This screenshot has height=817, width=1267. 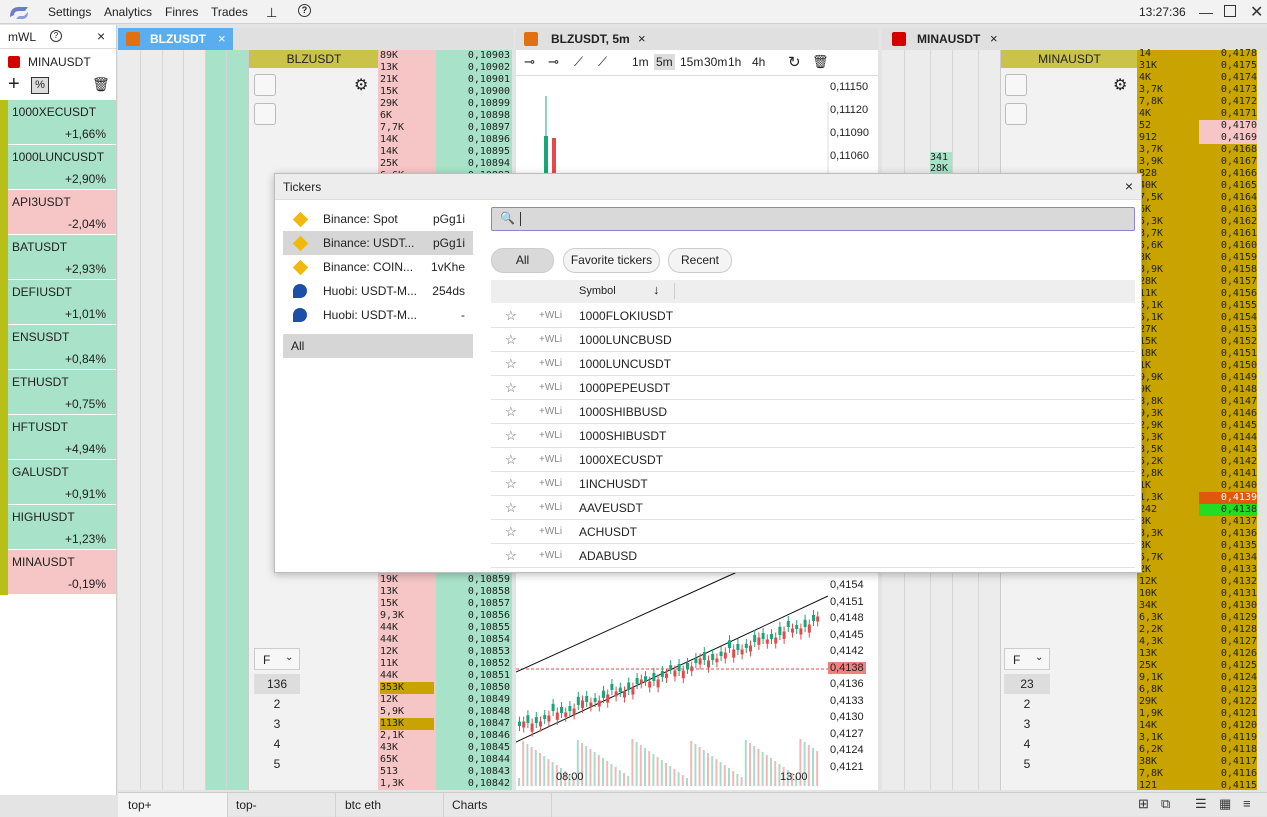 What do you see at coordinates (1228, 354) in the screenshot?
I see `ob-price: 0,4151` at bounding box center [1228, 354].